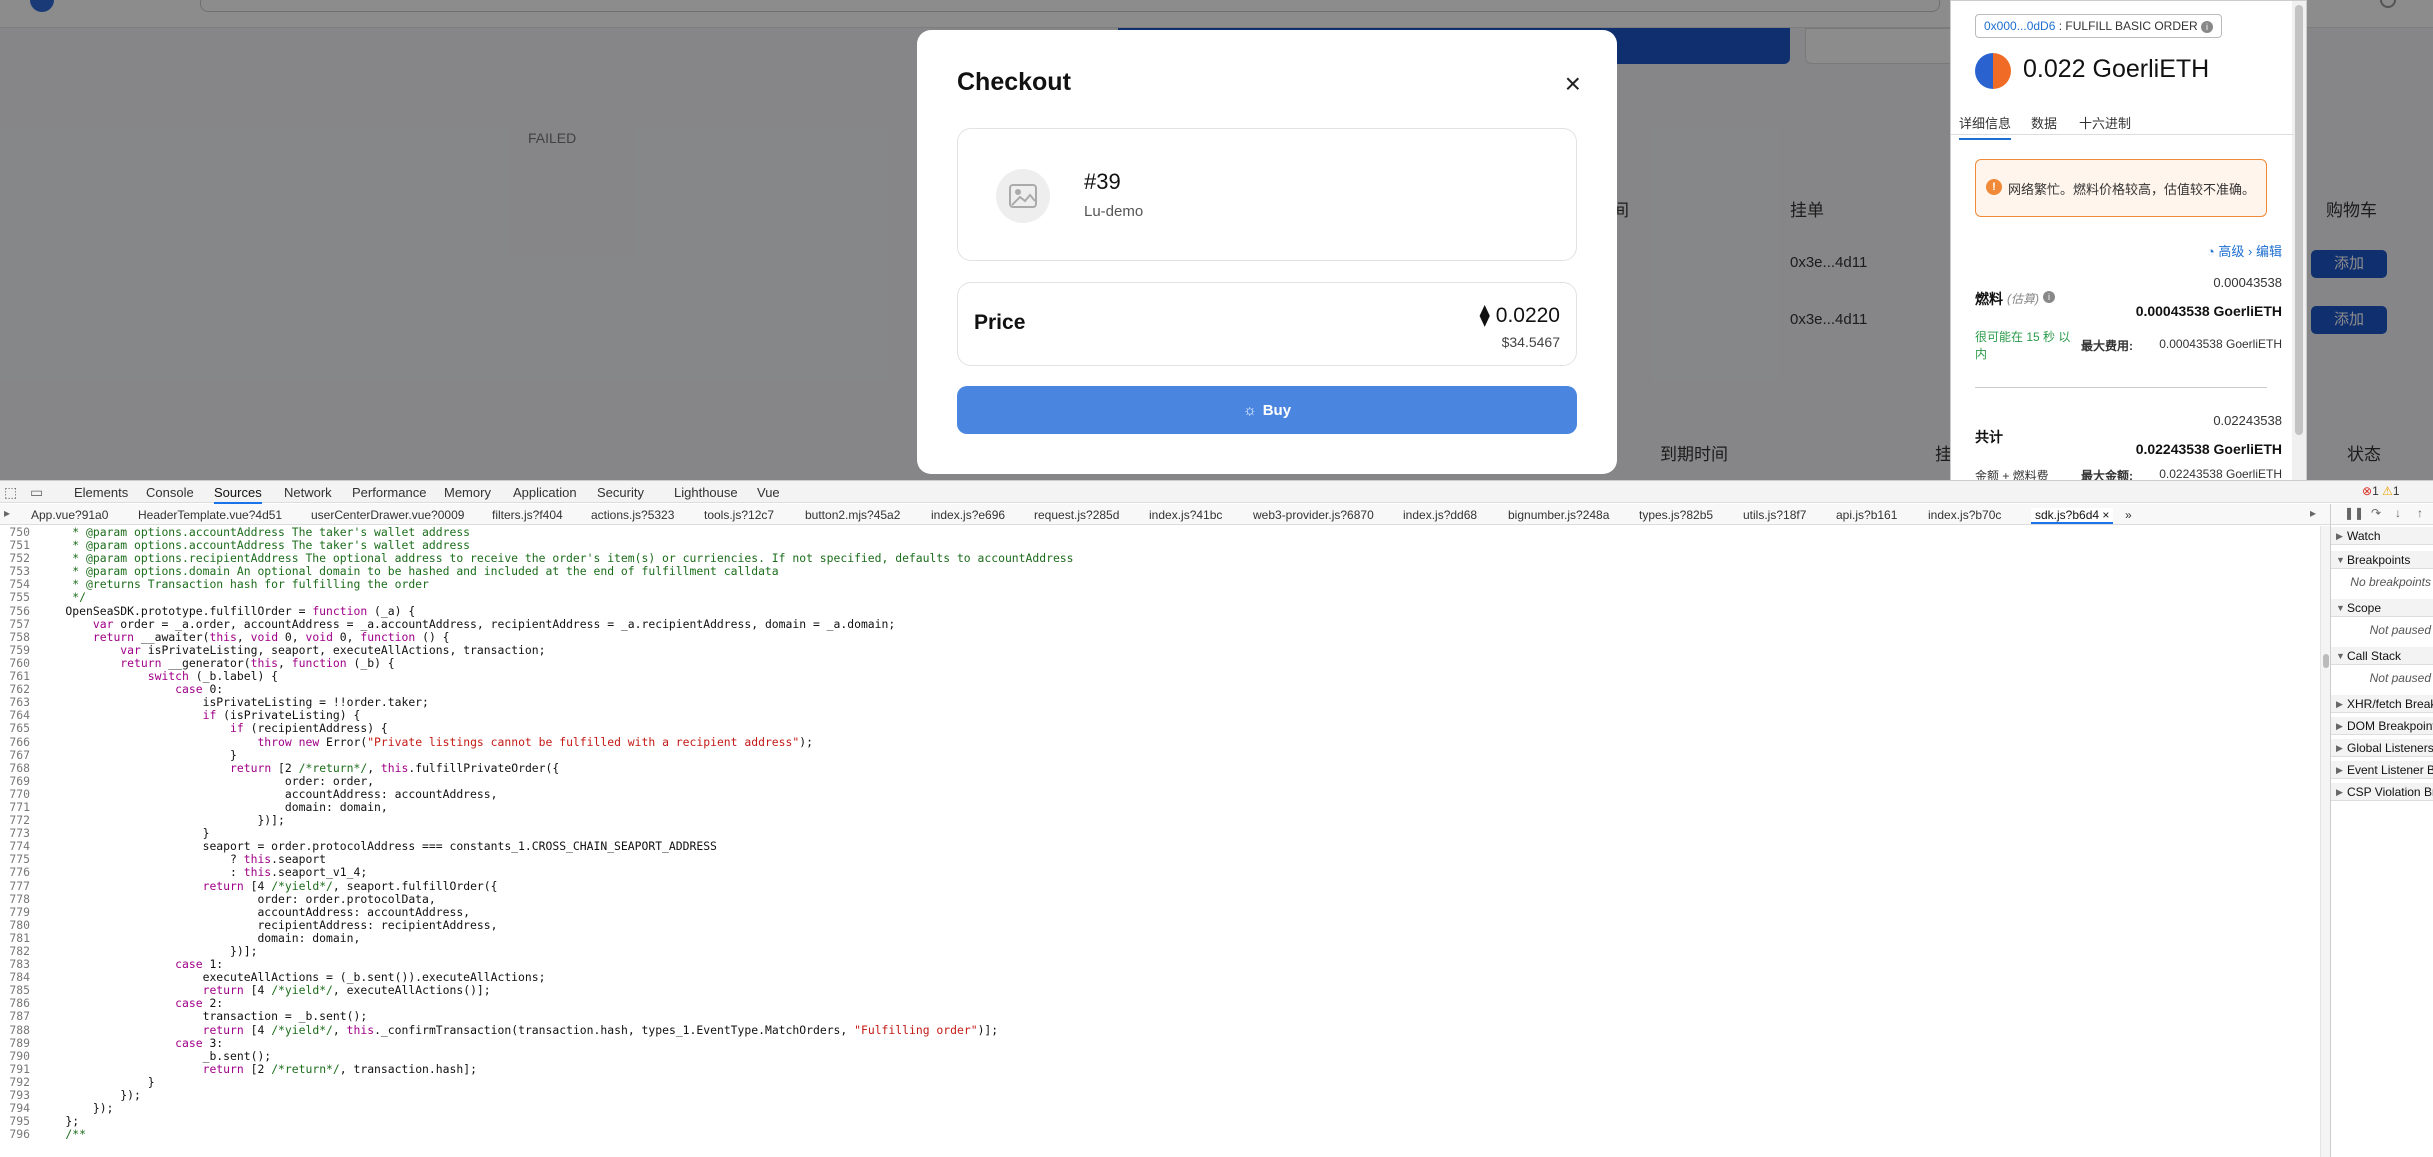 The image size is (2433, 1157). What do you see at coordinates (17, 624) in the screenshot?
I see `line-number: 757` at bounding box center [17, 624].